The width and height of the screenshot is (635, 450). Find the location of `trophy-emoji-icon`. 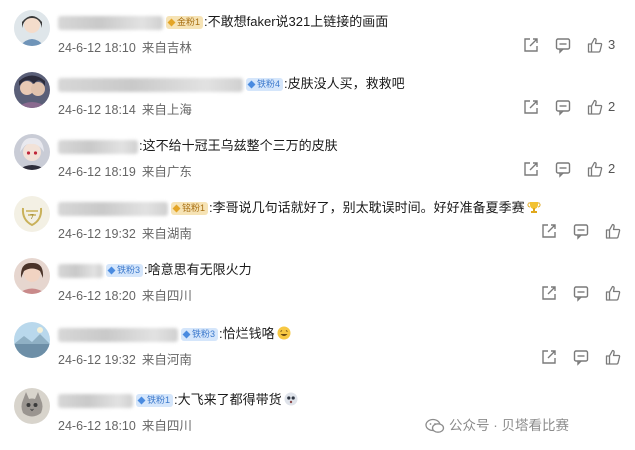

trophy-emoji-icon is located at coordinates (534, 207).